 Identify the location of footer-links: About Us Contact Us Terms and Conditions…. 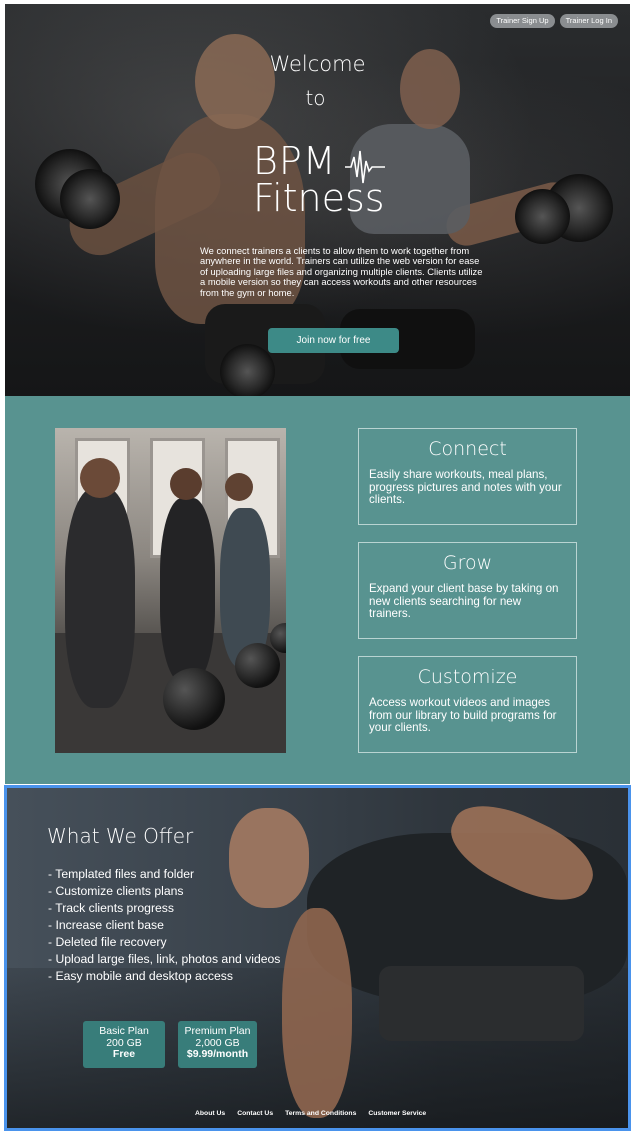
(310, 1113).